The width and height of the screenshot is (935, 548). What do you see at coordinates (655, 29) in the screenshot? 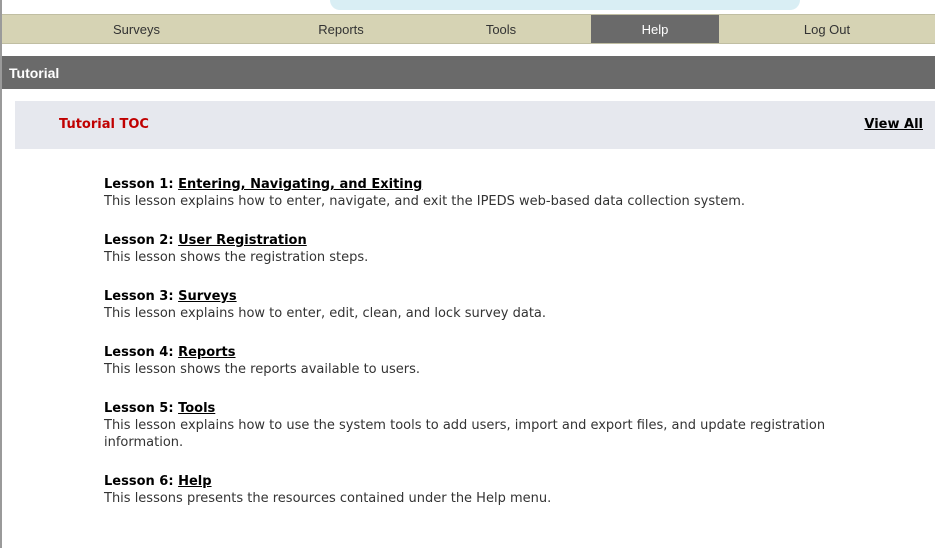
I see `nav-help: Help` at bounding box center [655, 29].